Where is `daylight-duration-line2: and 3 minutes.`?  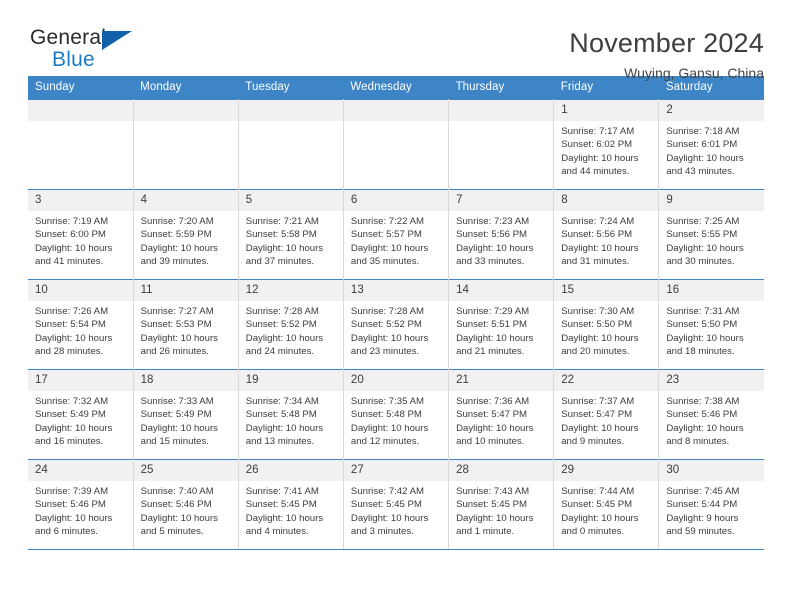
daylight-duration-line2: and 3 minutes. is located at coordinates (382, 532).